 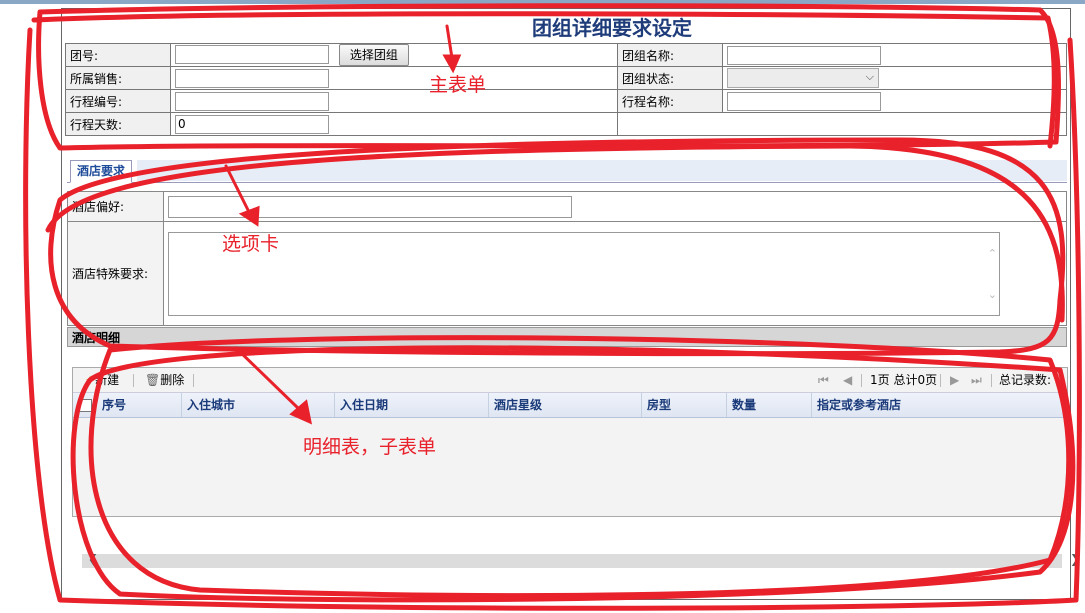 I want to click on annotation-tab-card: 选项卡, so click(x=251, y=244).